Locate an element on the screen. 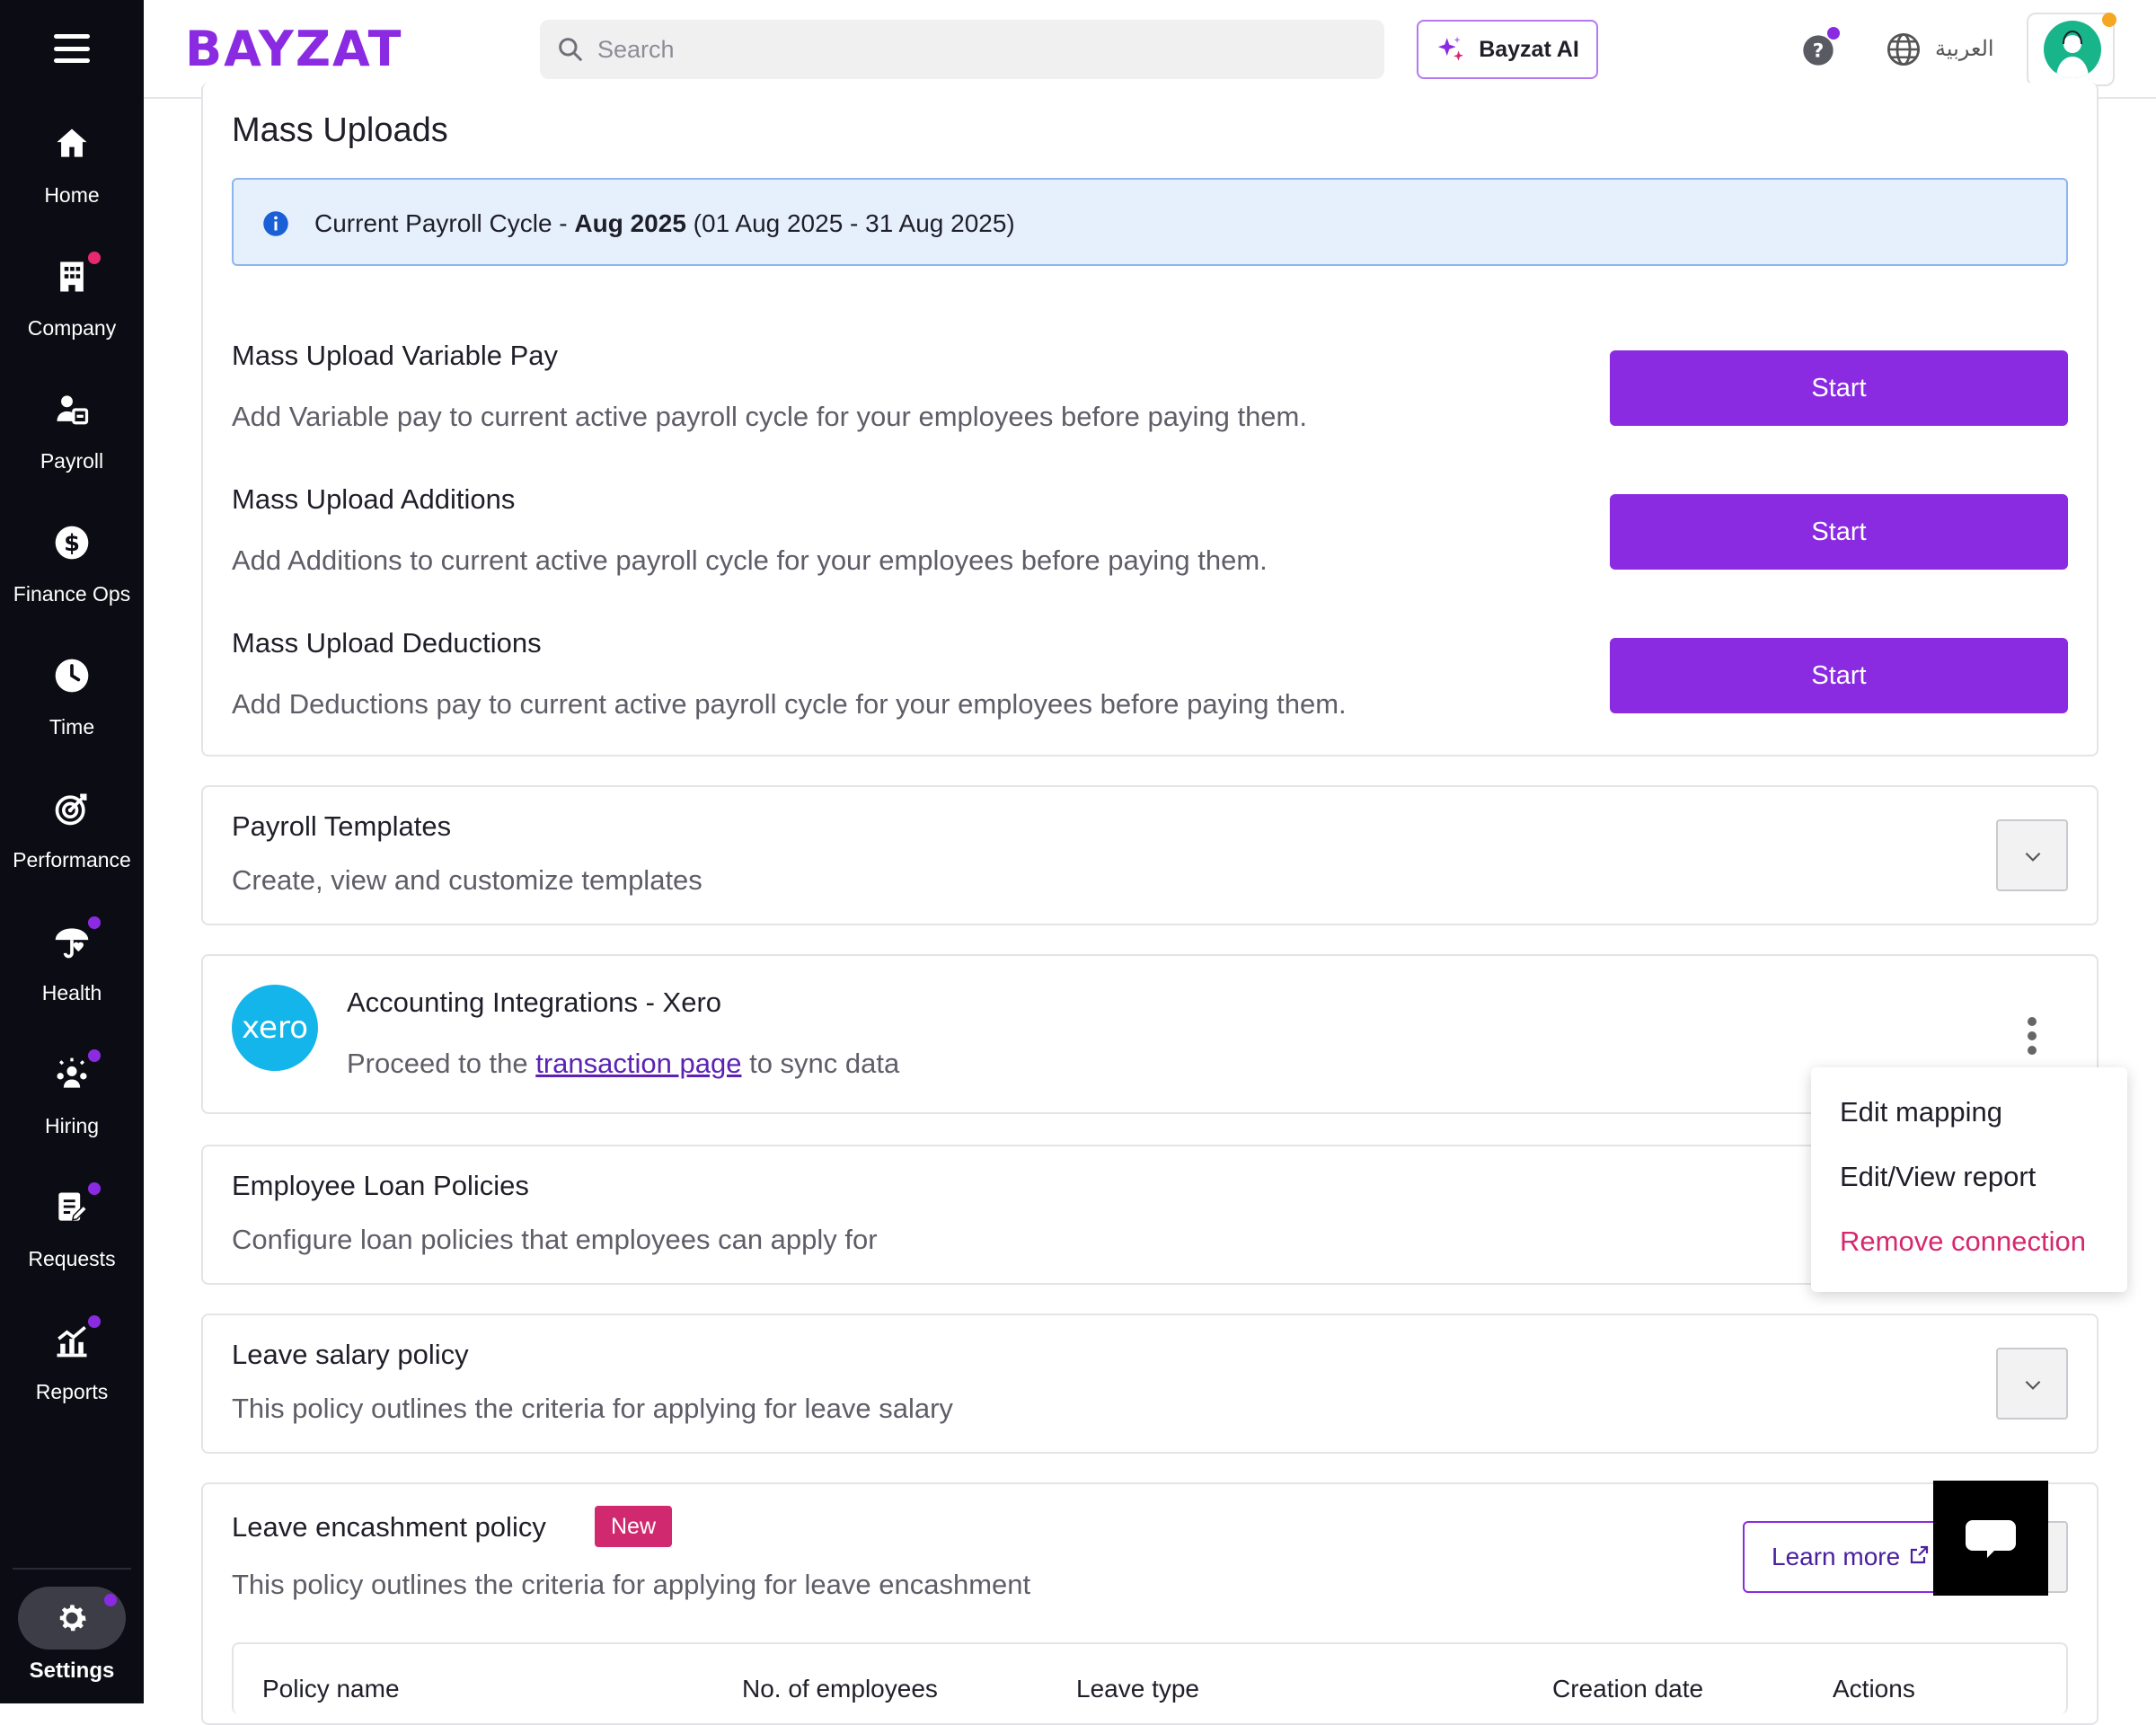 The height and width of the screenshot is (1725, 2156). more-options-icon is located at coordinates (2032, 1035).